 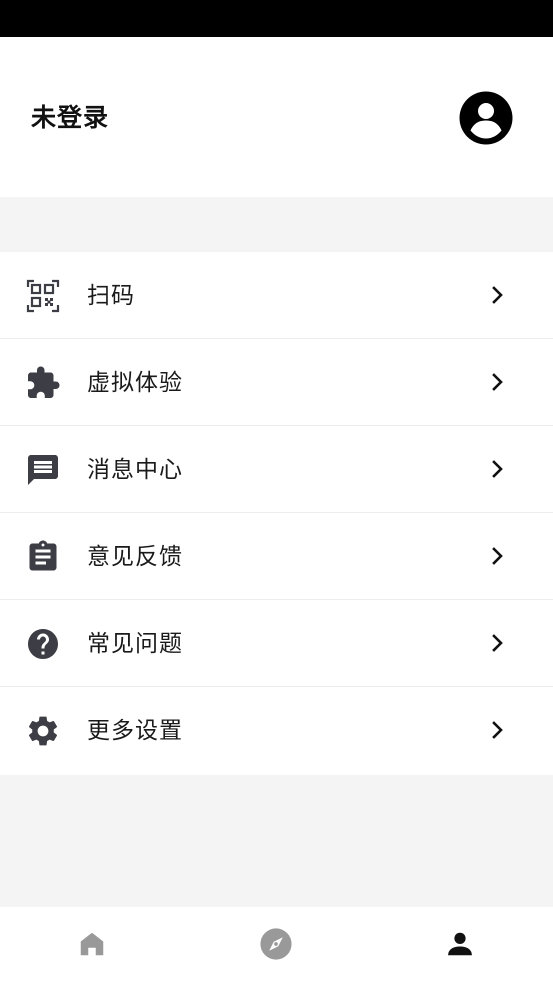 What do you see at coordinates (43, 731) in the screenshot?
I see `gear-icon` at bounding box center [43, 731].